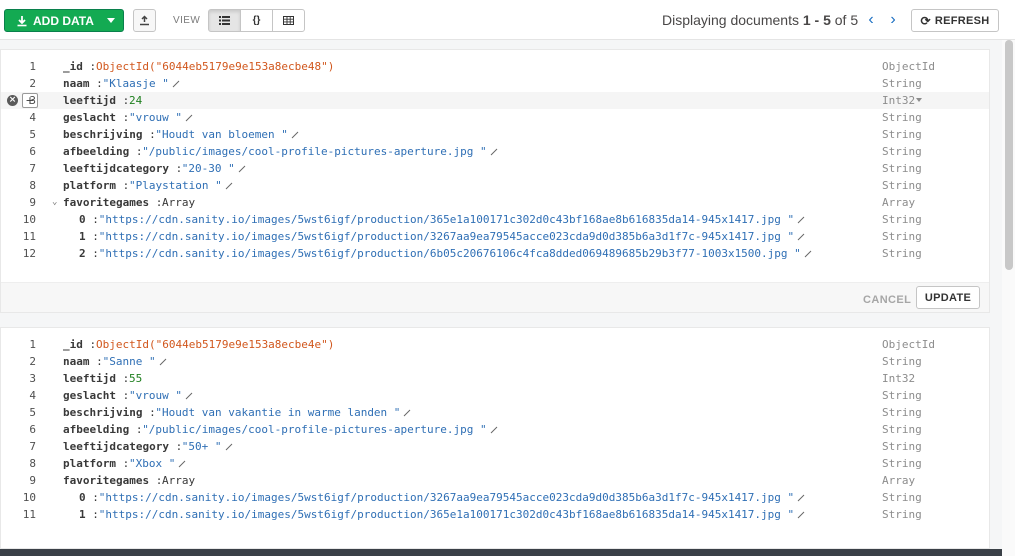 This screenshot has width=1015, height=556. Describe the element at coordinates (948, 297) in the screenshot. I see `update-button: UPDATE` at that location.